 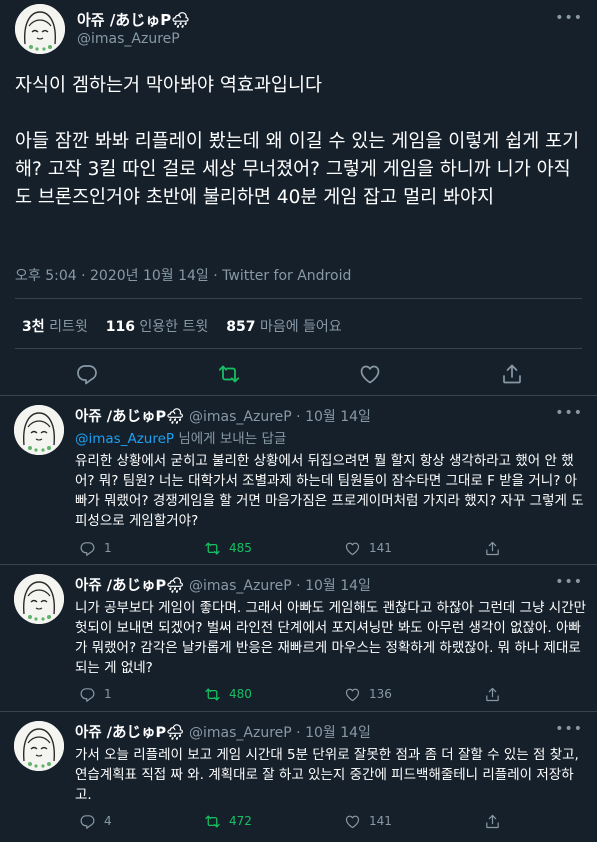 What do you see at coordinates (228, 821) in the screenshot?
I see `retweet-action: 472` at bounding box center [228, 821].